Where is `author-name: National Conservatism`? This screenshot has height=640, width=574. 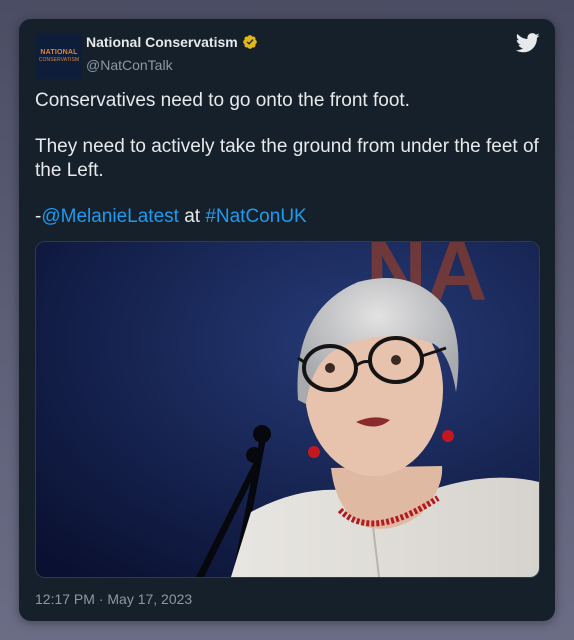 author-name: National Conservatism is located at coordinates (162, 42).